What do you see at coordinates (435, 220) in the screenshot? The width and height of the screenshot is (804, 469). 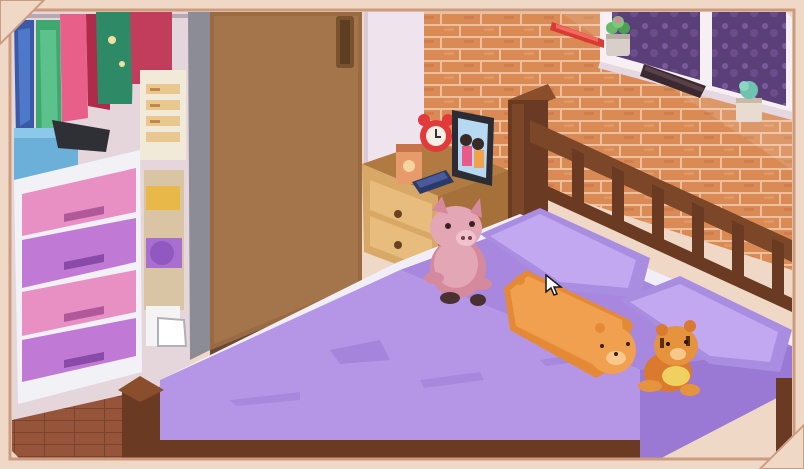 I see `nightstand-hotspot` at bounding box center [435, 220].